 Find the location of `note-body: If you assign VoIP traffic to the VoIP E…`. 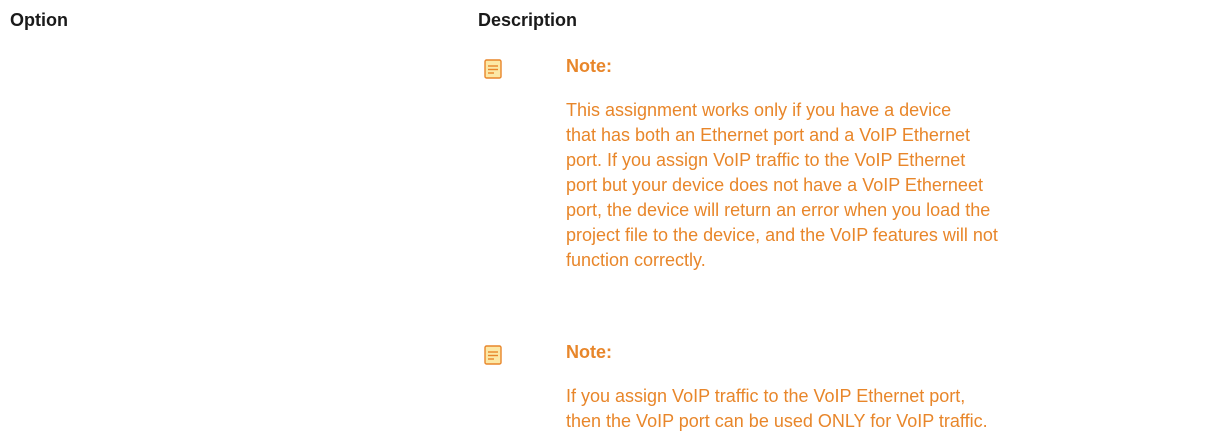

note-body: If you assign VoIP traffic to the VoIP E… is located at coordinates (886, 409).